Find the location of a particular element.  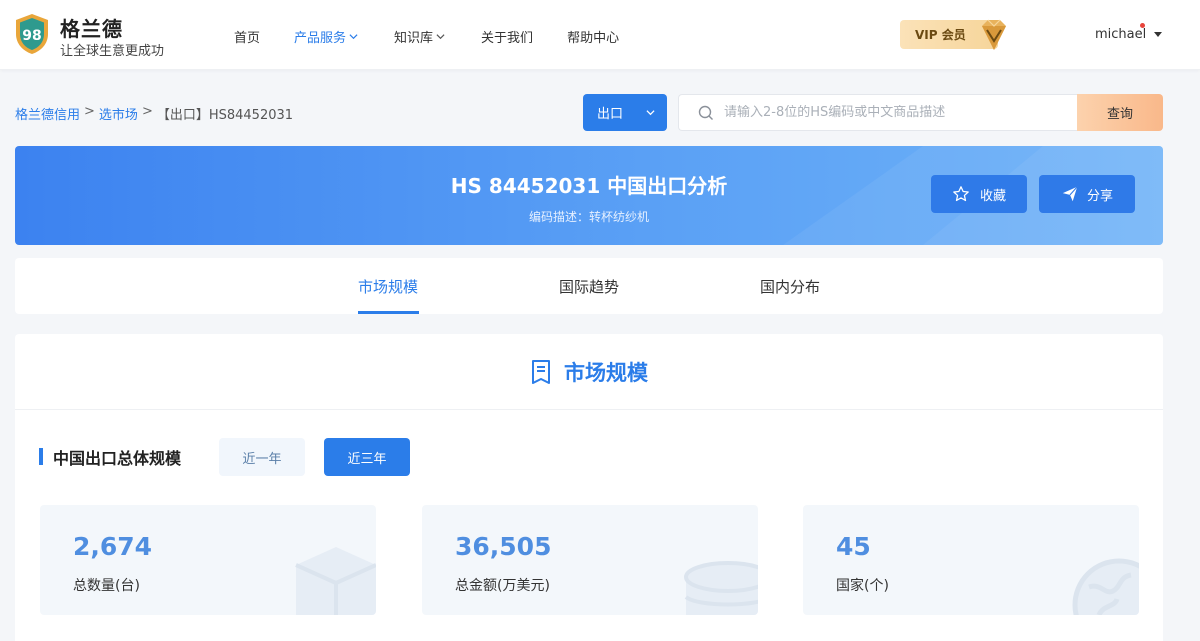

stat-value: 2,674 is located at coordinates (113, 546).